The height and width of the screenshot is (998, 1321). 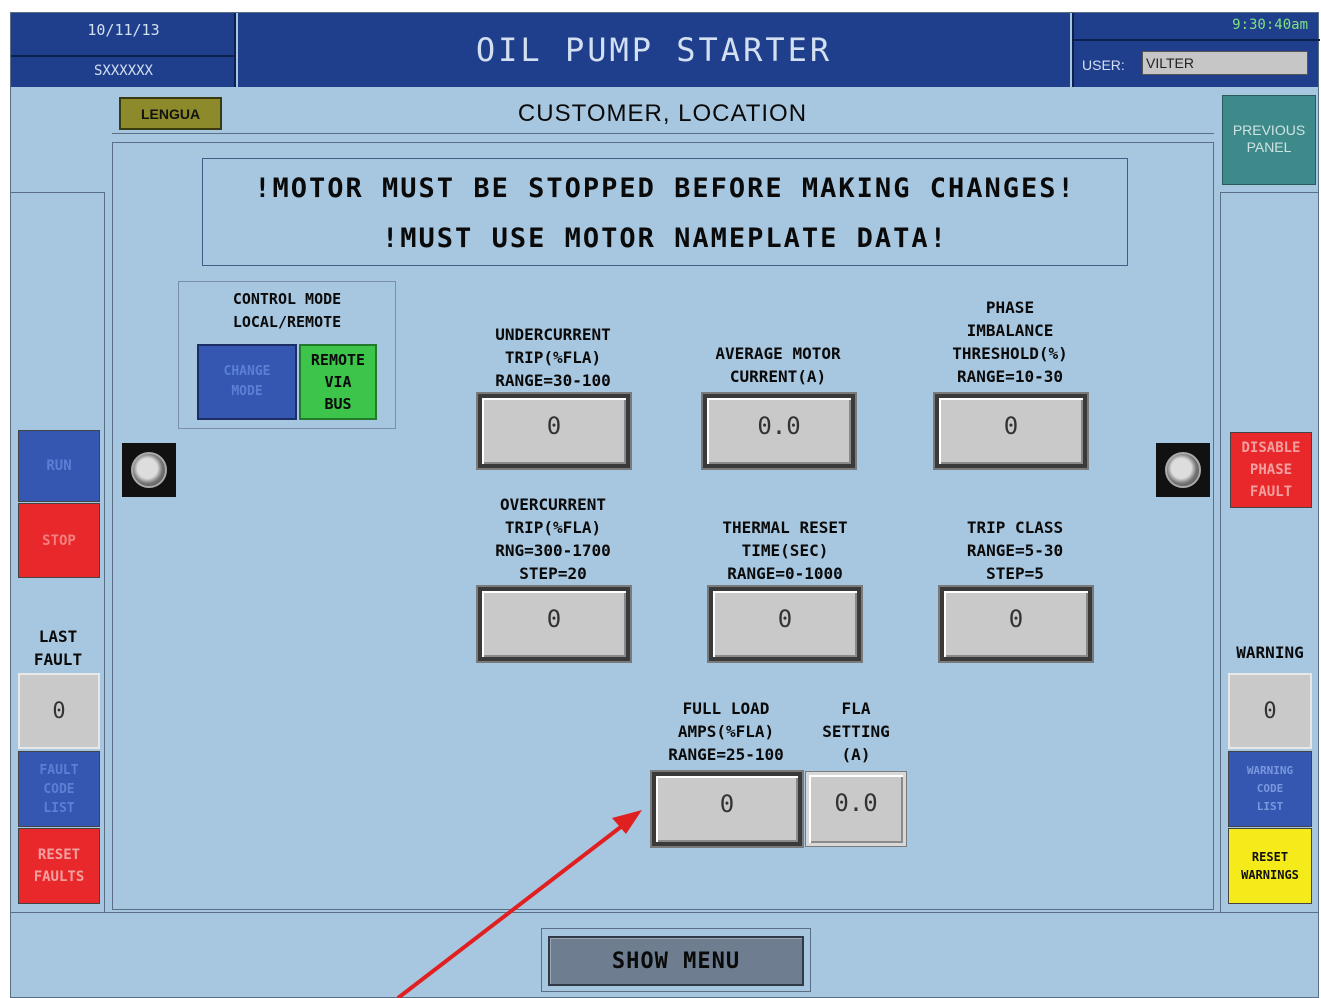 I want to click on annotation-arrow-icon, so click(x=519, y=904).